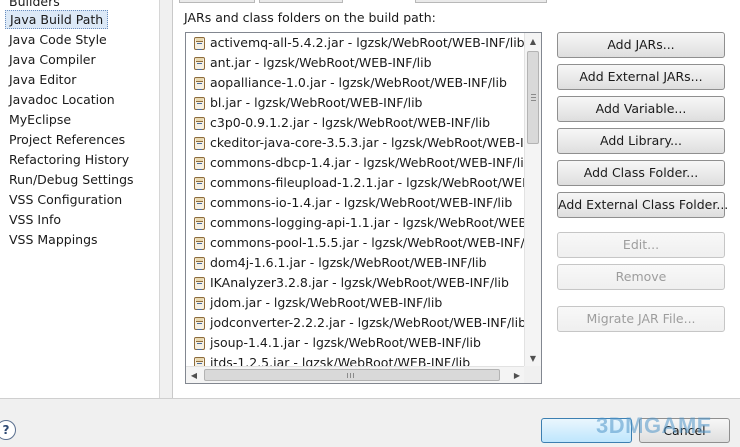  What do you see at coordinates (532, 200) in the screenshot?
I see `vertical-scrollbar: ▲ ▼` at bounding box center [532, 200].